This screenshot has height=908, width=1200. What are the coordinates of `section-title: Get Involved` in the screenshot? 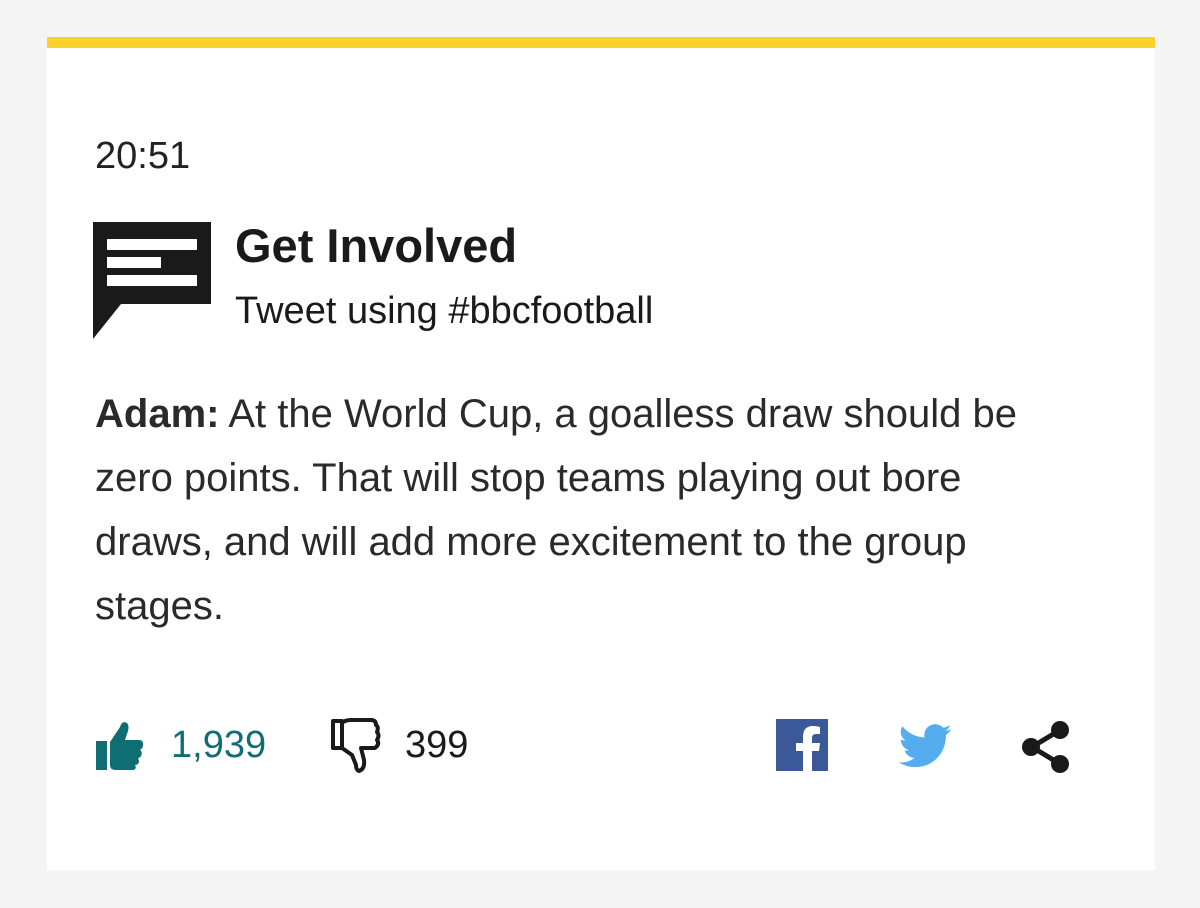 It's located at (376, 245).